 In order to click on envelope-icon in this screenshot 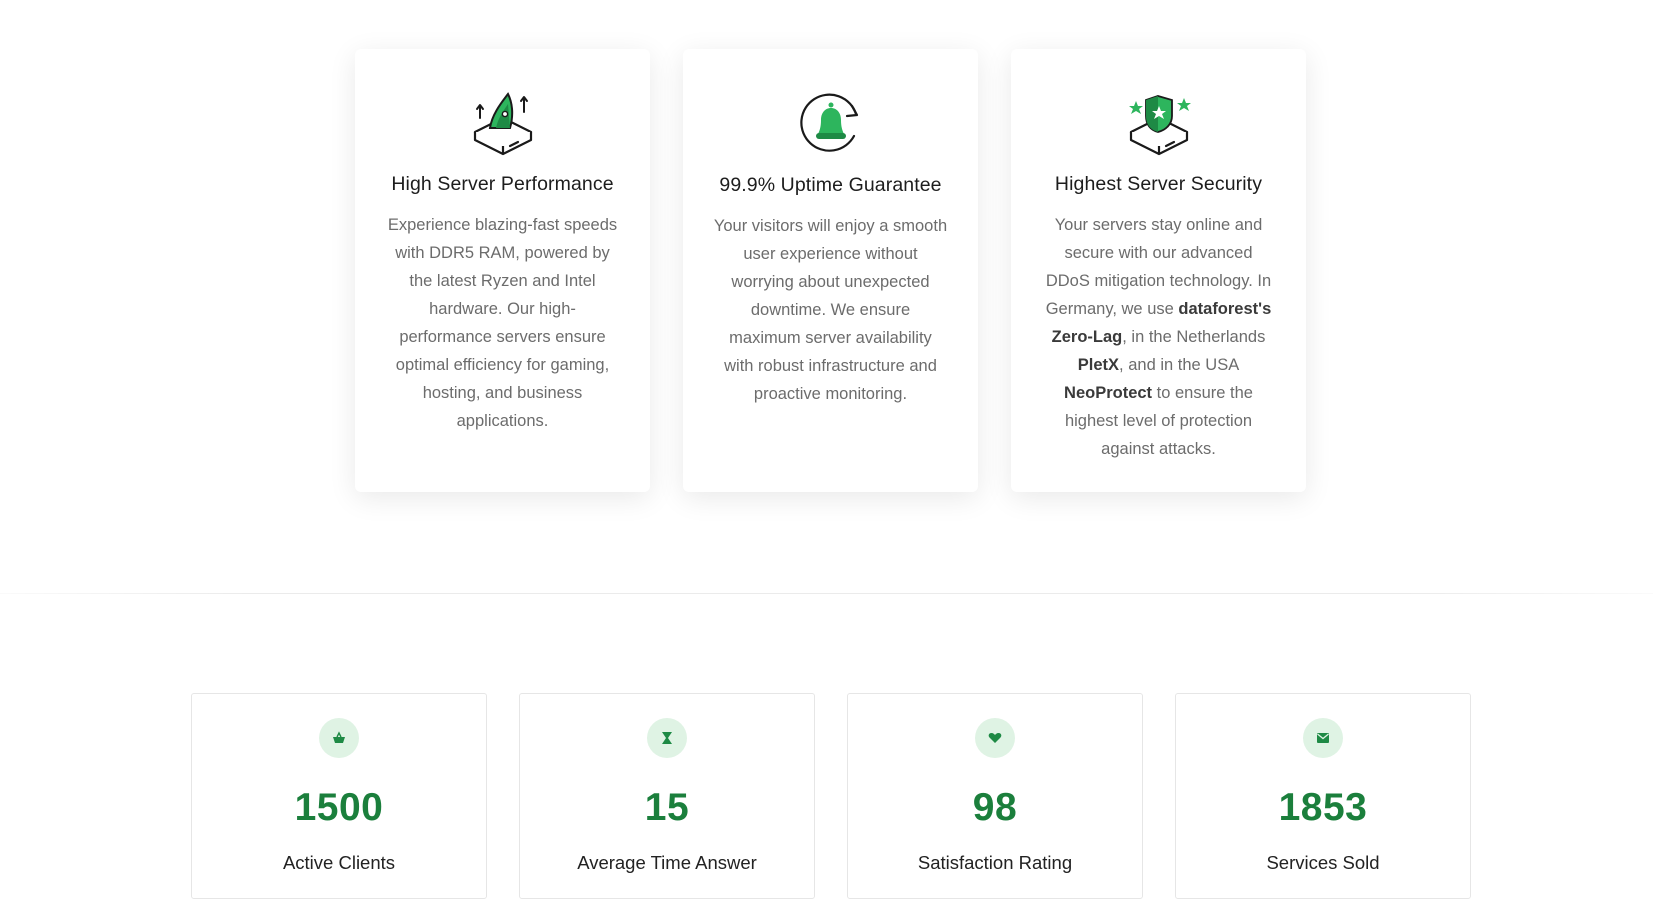, I will do `click(1323, 738)`.